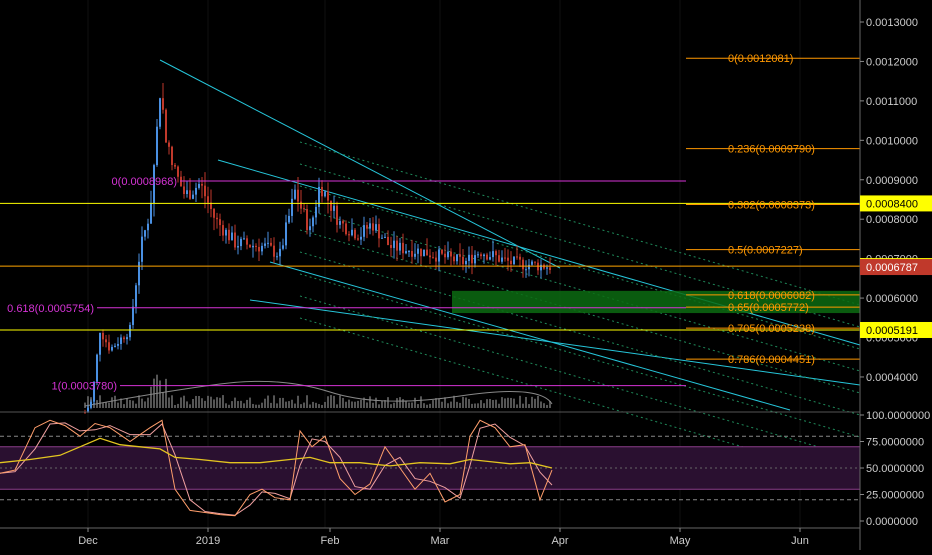 The height and width of the screenshot is (555, 932). I want to click on osc-tick-label: 50.0000000, so click(895, 469).